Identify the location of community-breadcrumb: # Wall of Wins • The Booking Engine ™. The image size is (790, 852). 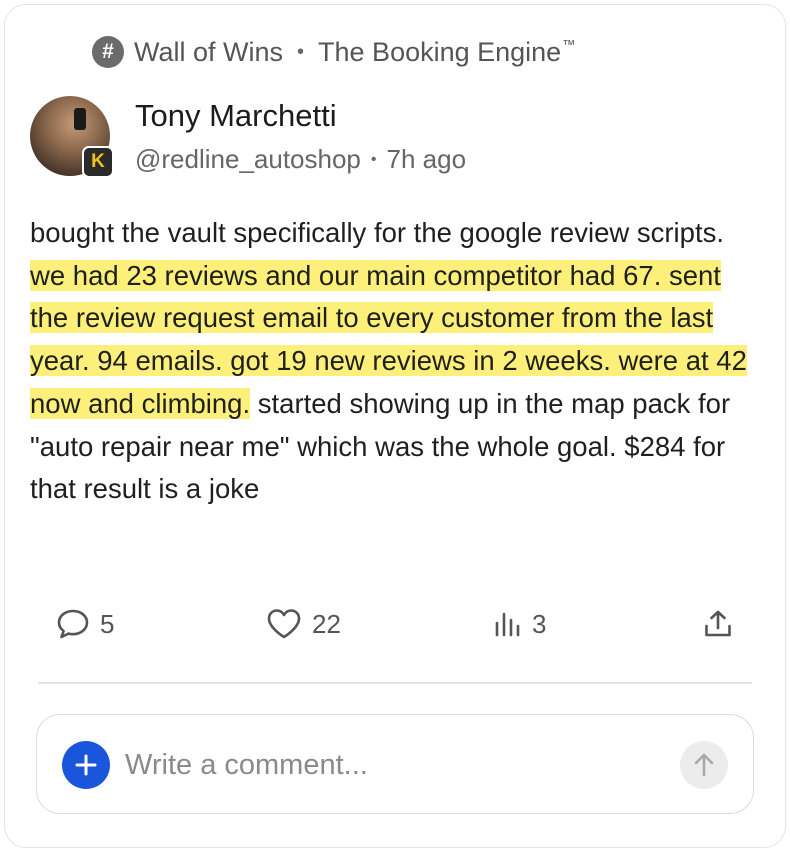
(333, 52).